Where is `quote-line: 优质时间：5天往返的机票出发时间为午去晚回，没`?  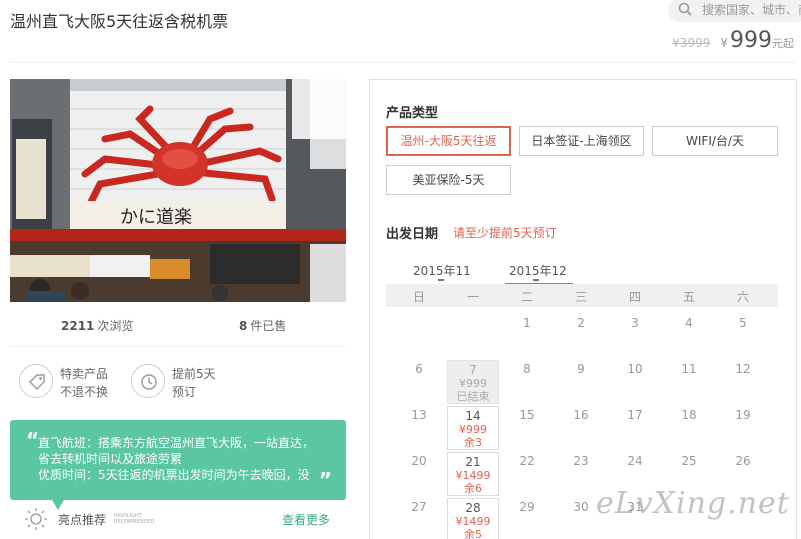
quote-line: 优质时间：5天往返的机票出发时间为午去晚回，没 is located at coordinates (174, 475).